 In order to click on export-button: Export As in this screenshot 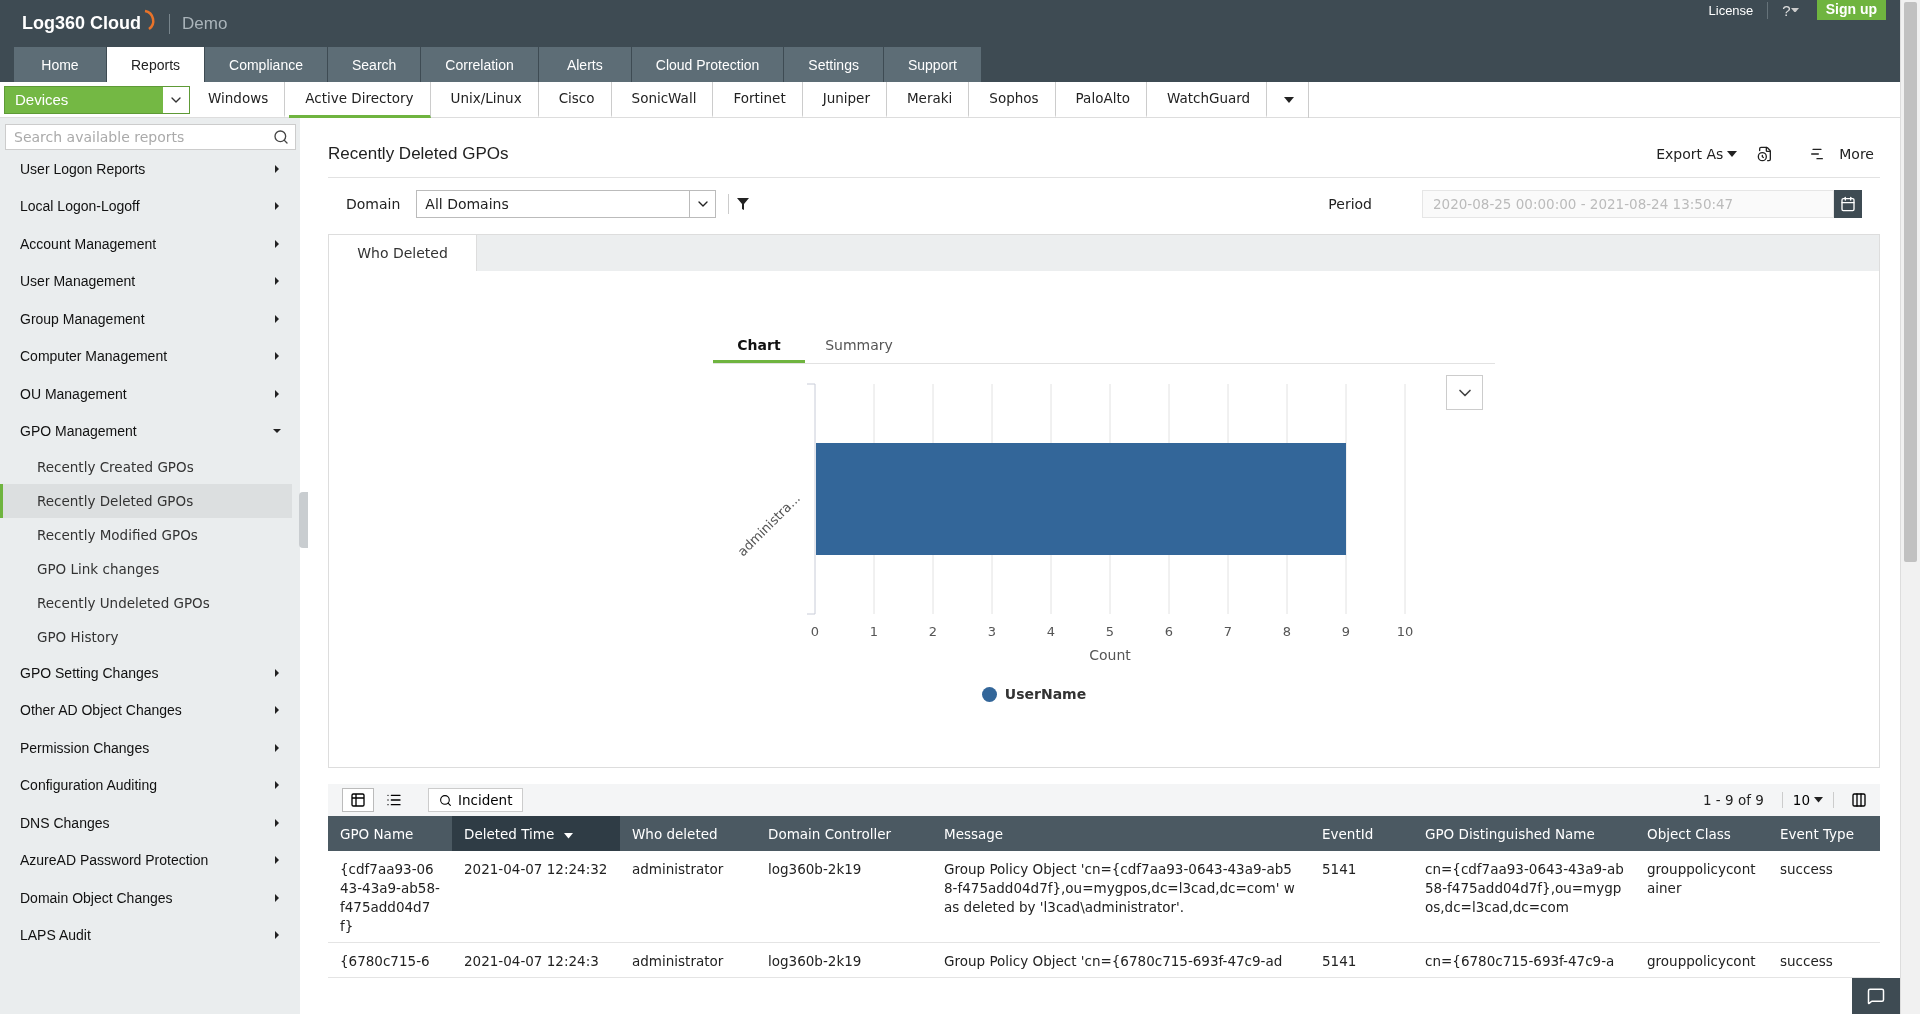, I will do `click(1697, 153)`.